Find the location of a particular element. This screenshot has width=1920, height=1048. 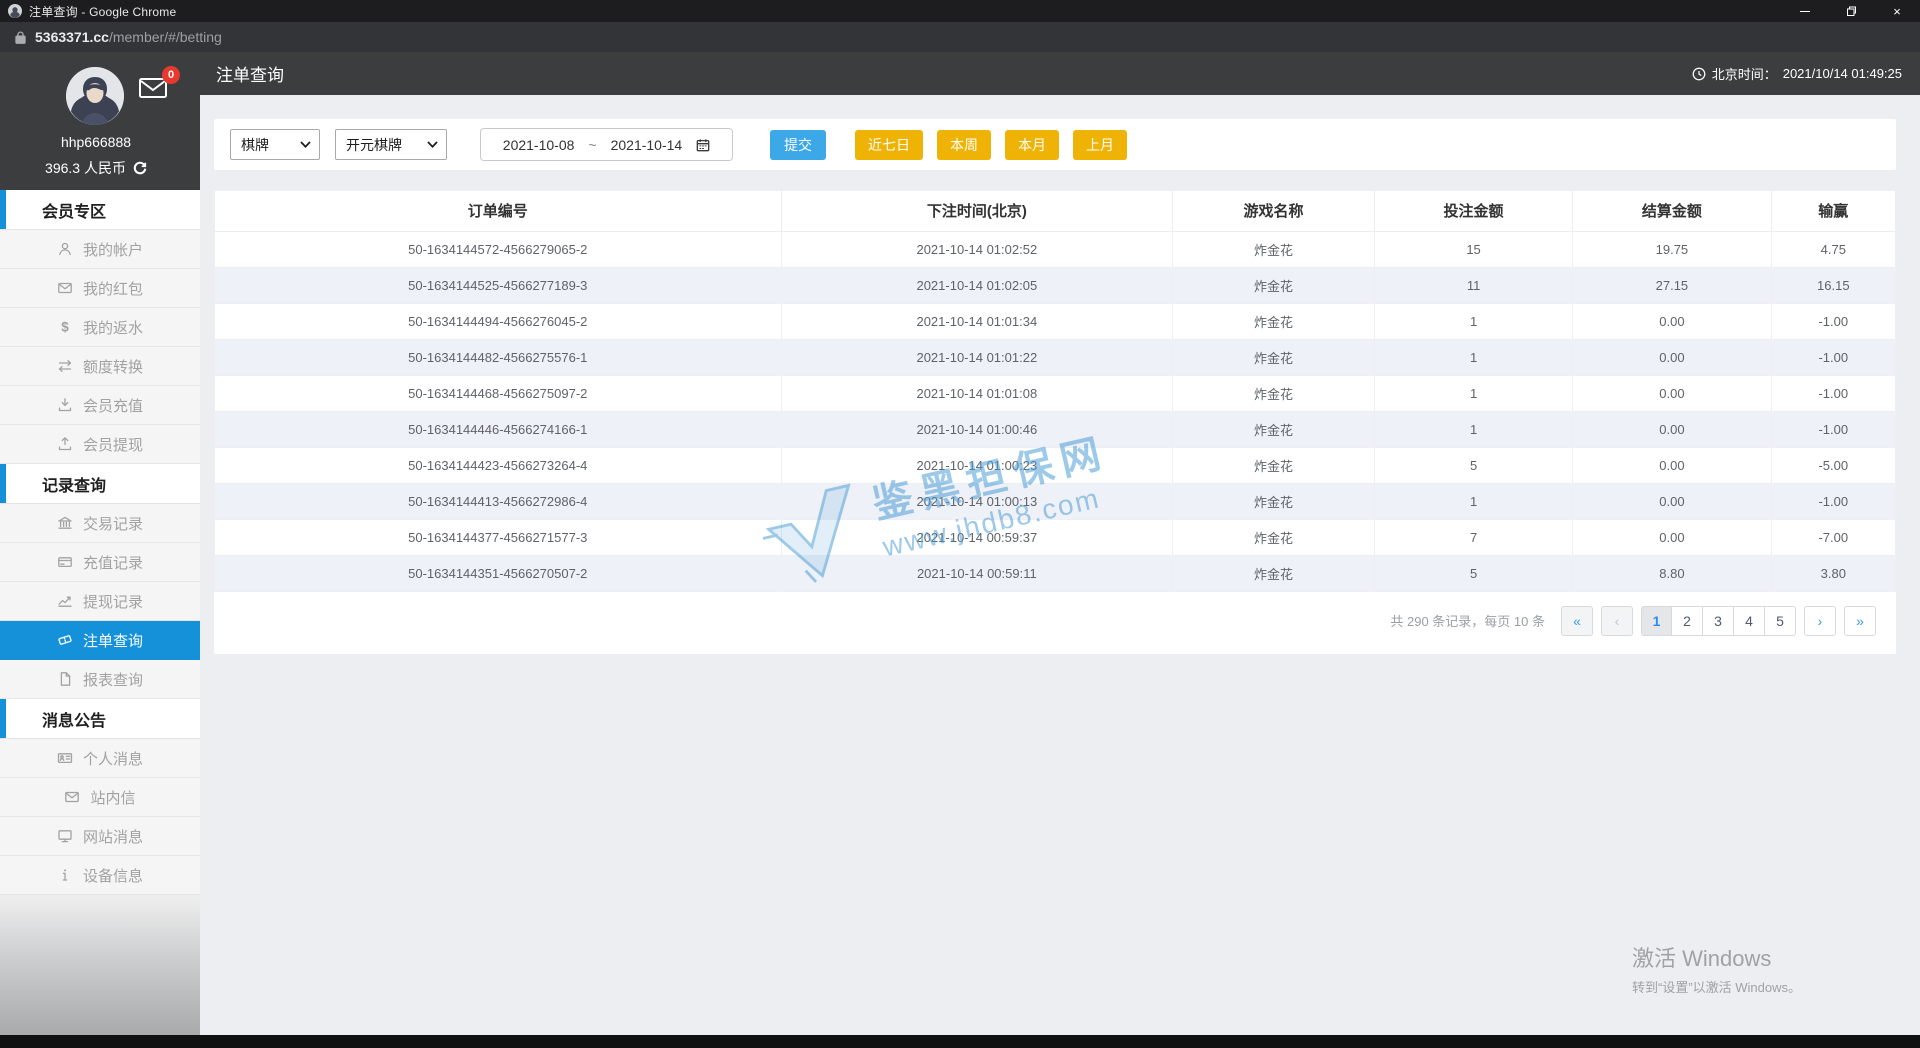

activation-subtitle: 转到“设置”以激活 Windows。 is located at coordinates (1717, 987).